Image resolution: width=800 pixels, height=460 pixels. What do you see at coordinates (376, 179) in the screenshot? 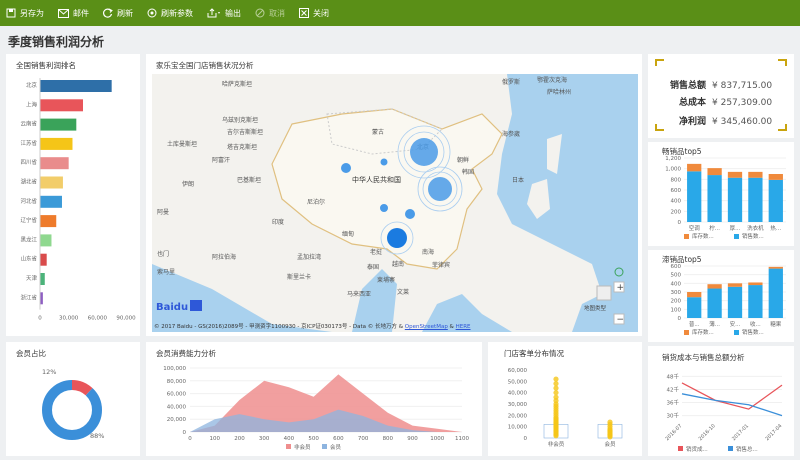
I see `map-label-china: 中华人民共和国` at bounding box center [376, 179].